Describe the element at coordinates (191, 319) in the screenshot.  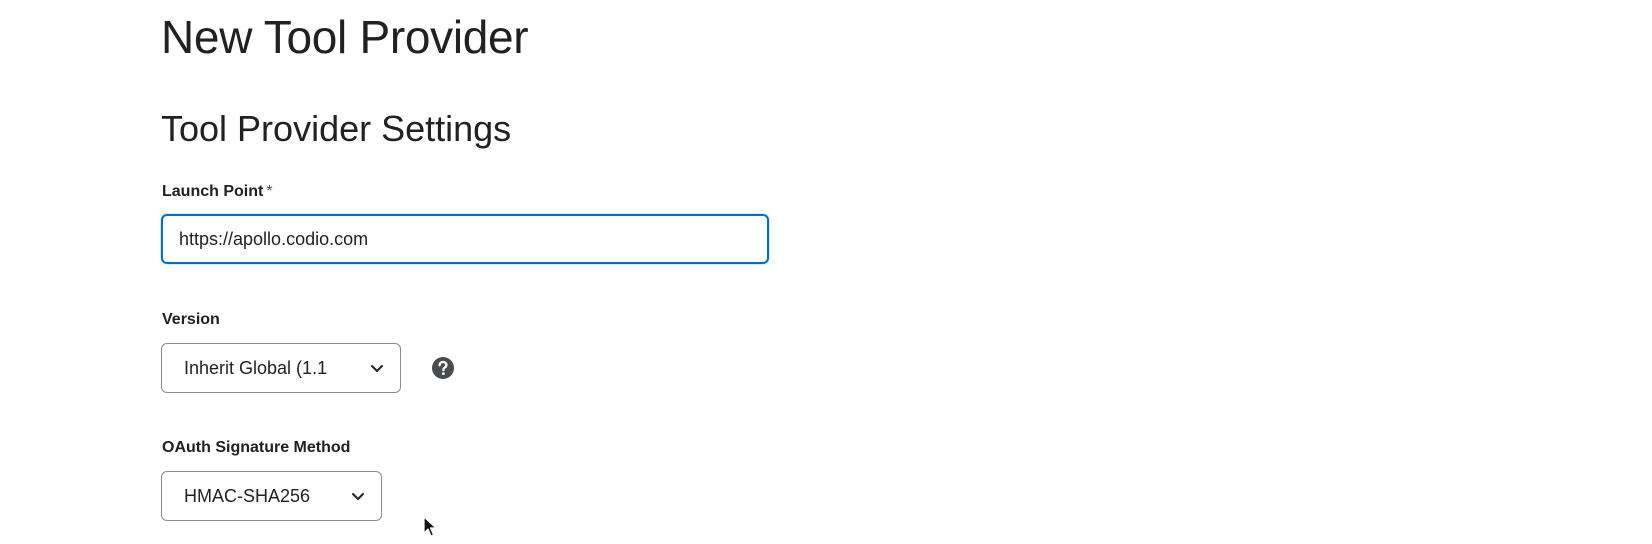
I see `version-label: Version` at that location.